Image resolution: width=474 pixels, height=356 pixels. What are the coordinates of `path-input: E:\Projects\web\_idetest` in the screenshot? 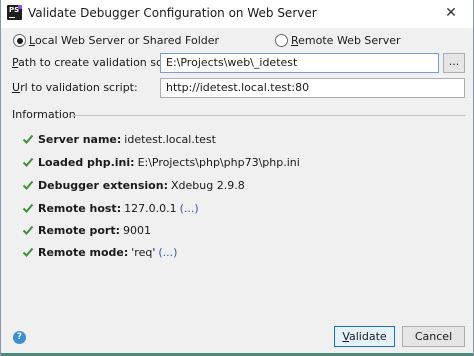 It's located at (299, 63).